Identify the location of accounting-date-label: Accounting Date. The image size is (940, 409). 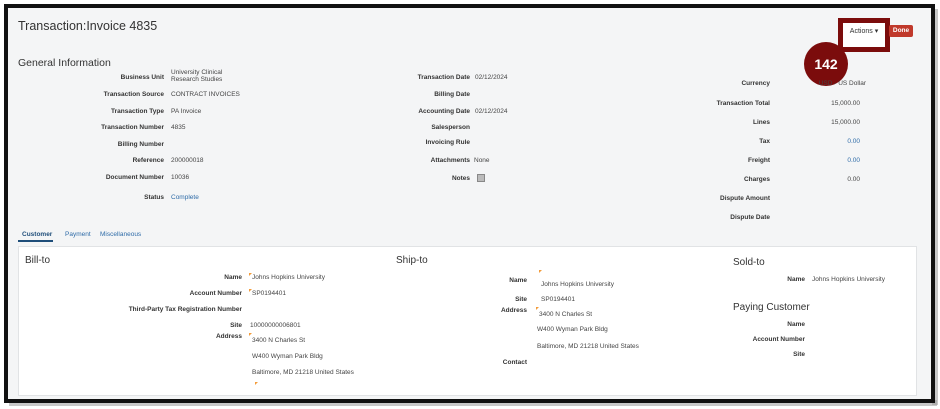
(444, 111).